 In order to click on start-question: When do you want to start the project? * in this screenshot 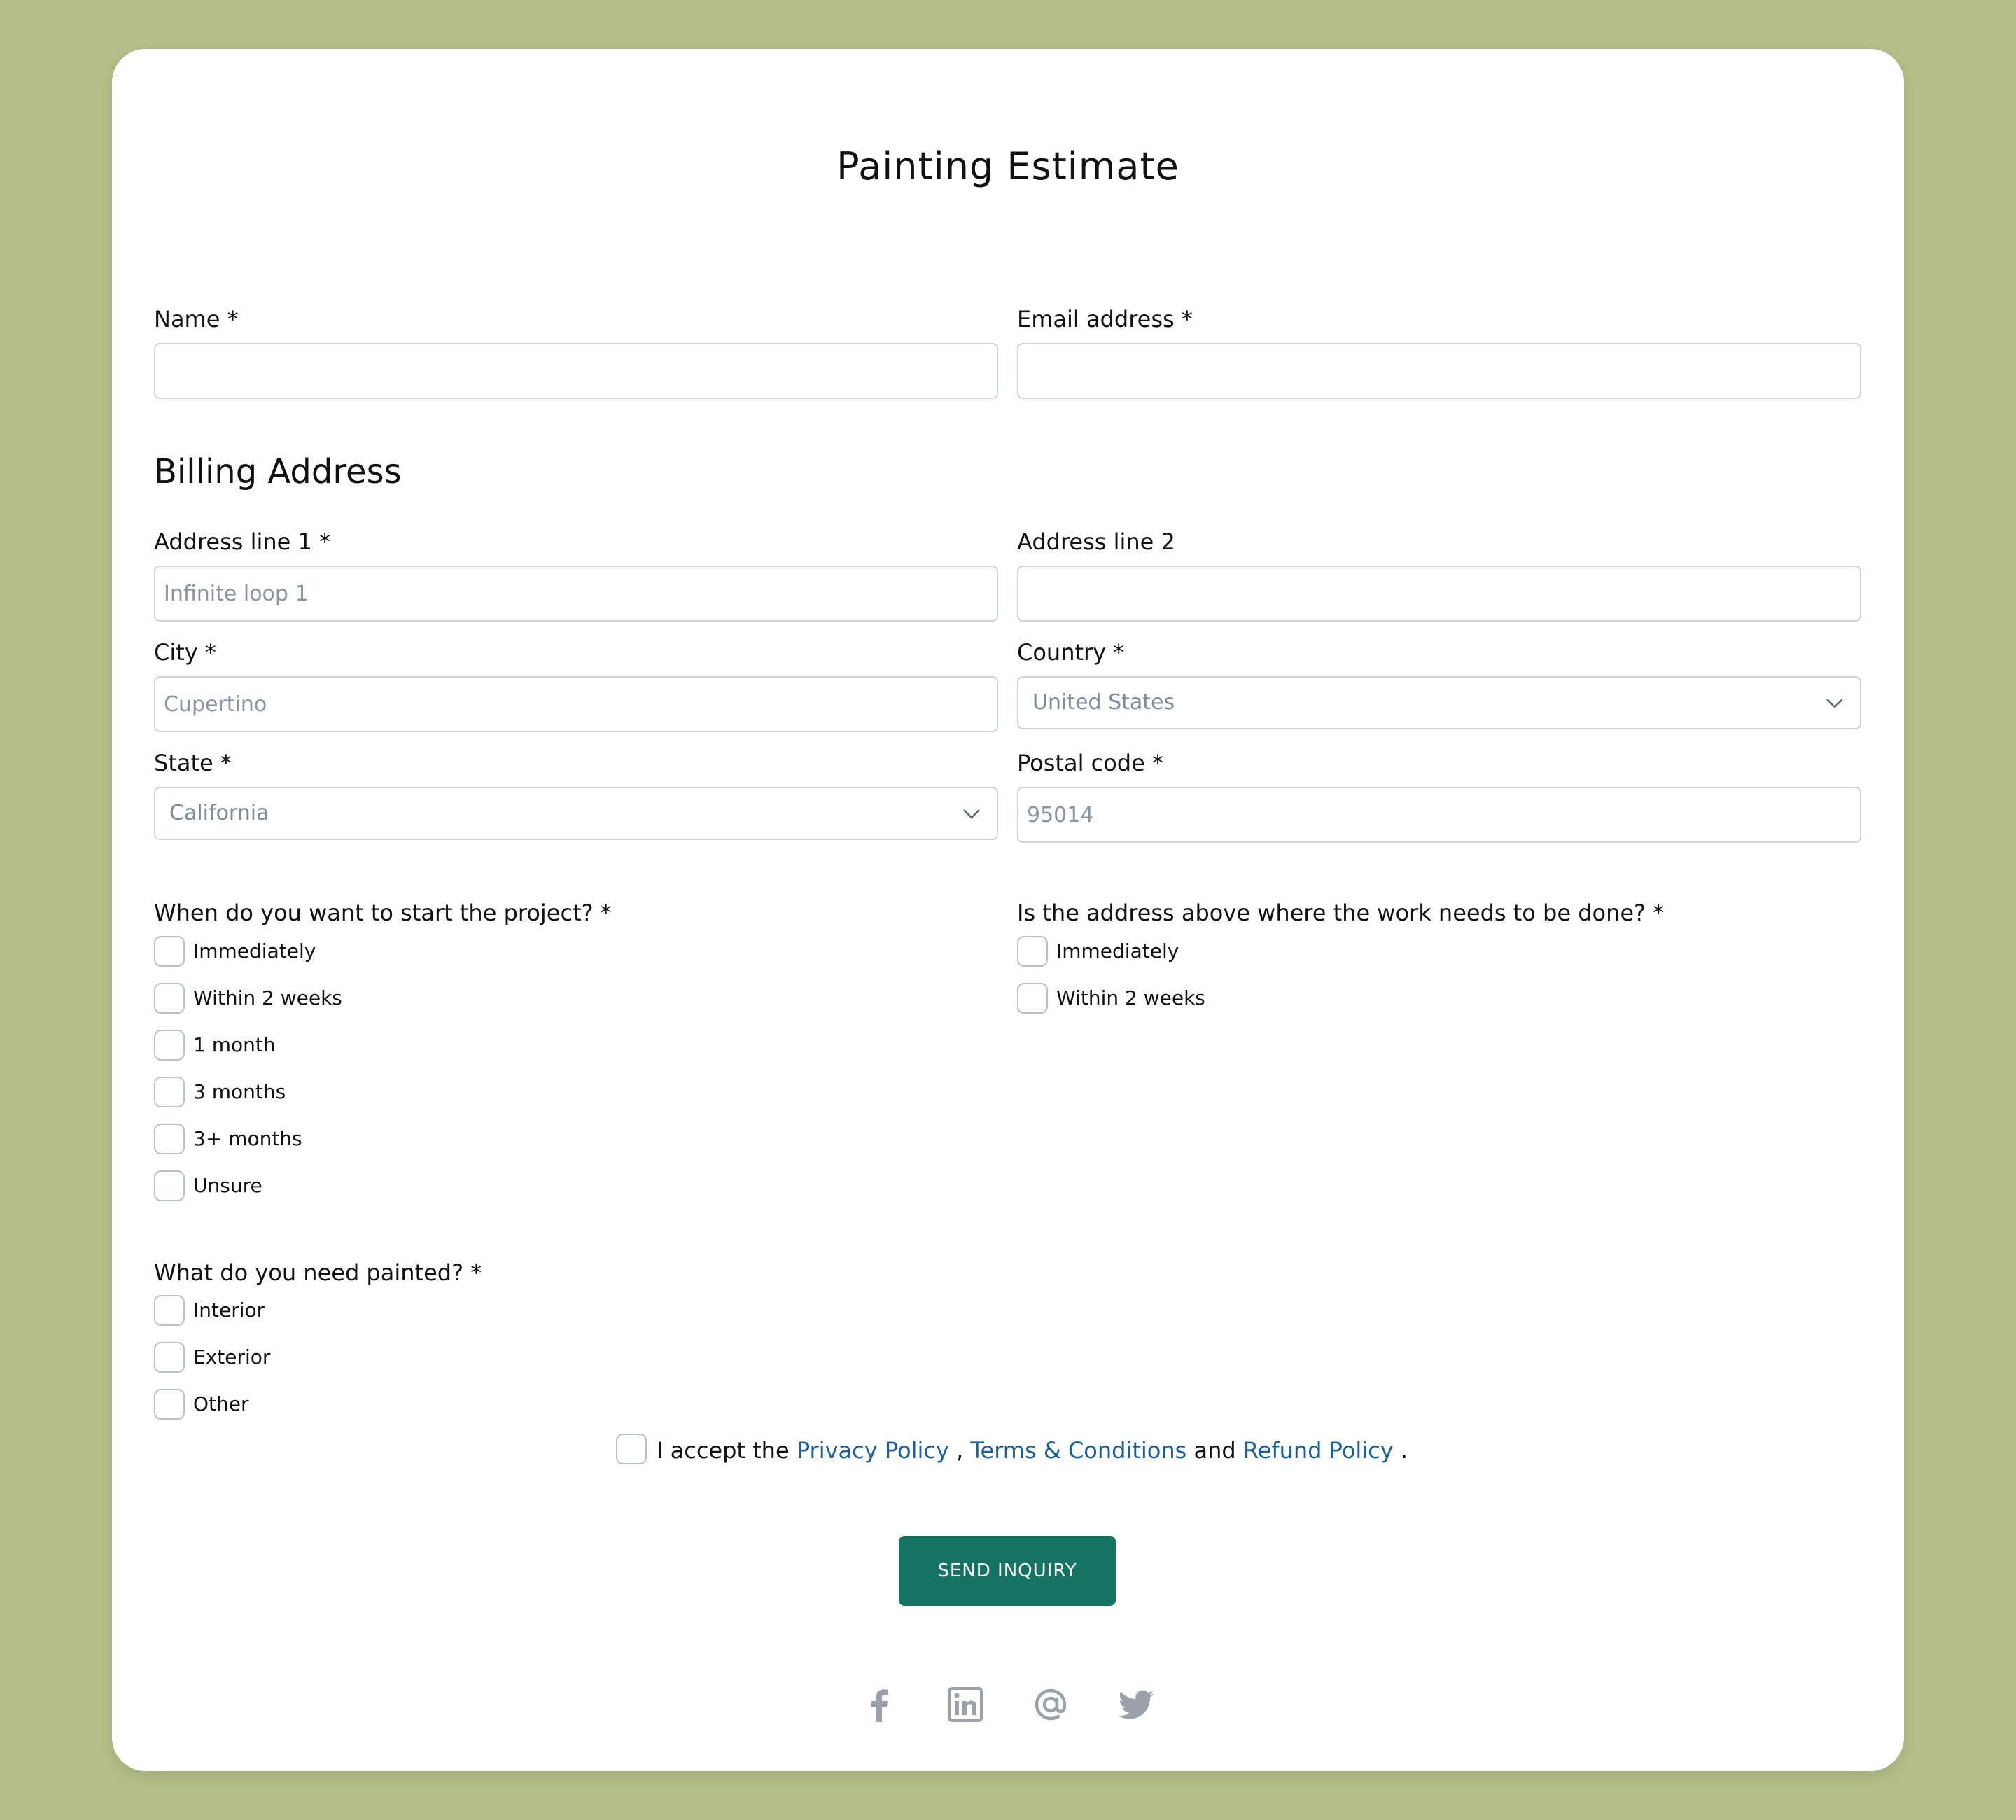, I will do `click(383, 912)`.